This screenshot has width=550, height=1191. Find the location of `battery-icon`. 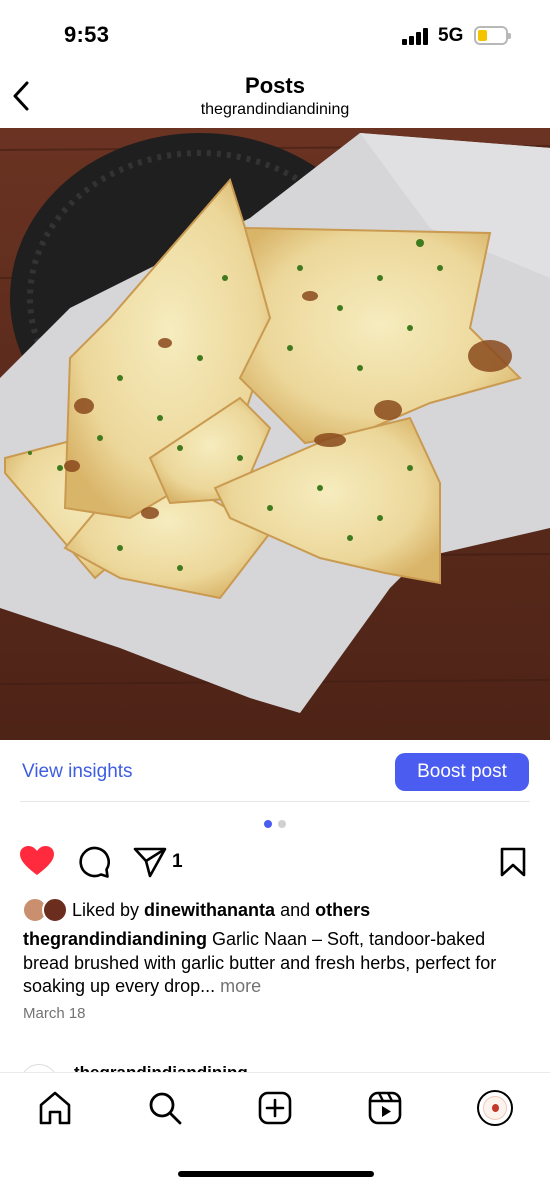

battery-icon is located at coordinates (492, 35).